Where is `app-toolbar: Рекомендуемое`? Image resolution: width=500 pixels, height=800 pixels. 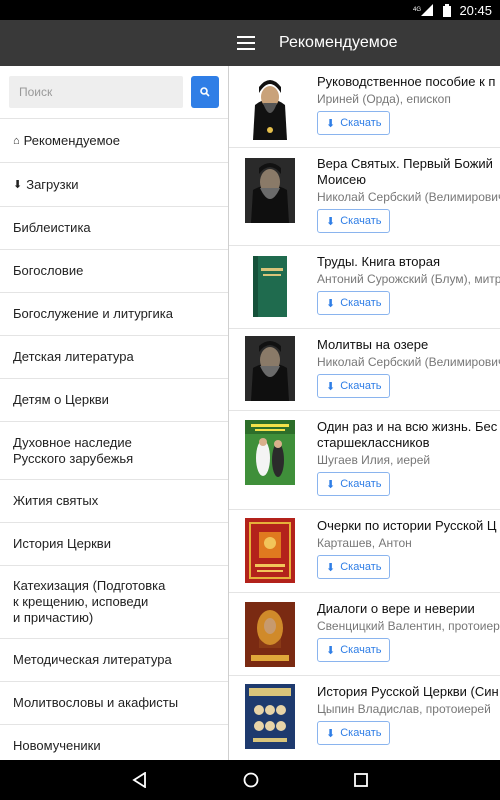 app-toolbar: Рекомендуемое is located at coordinates (364, 43).